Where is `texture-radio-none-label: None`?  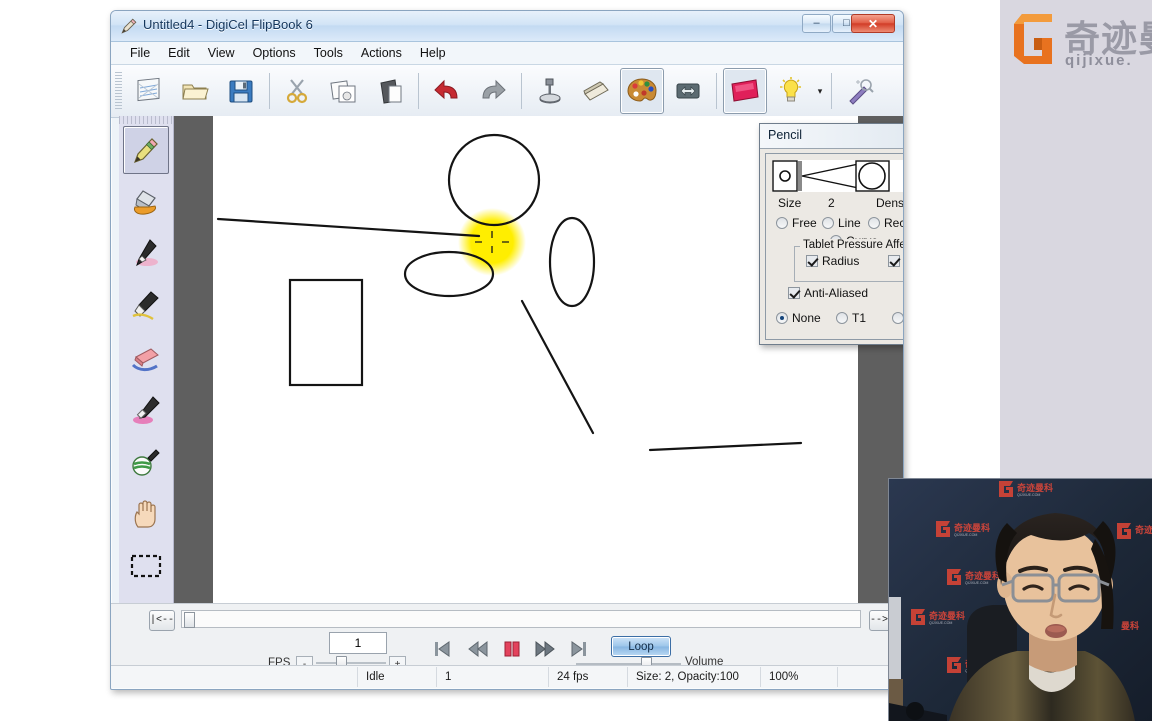
texture-radio-none-label: None is located at coordinates (806, 318).